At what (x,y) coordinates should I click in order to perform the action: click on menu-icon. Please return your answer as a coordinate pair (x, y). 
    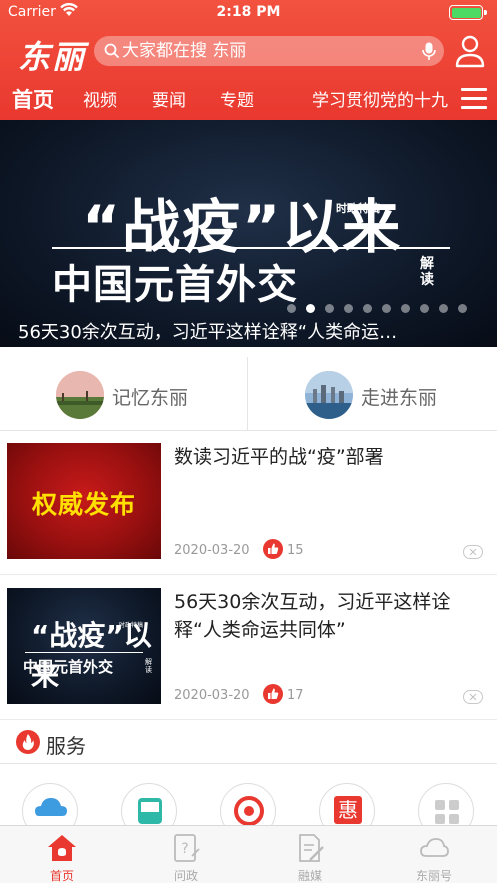
    Looking at the image, I should click on (474, 99).